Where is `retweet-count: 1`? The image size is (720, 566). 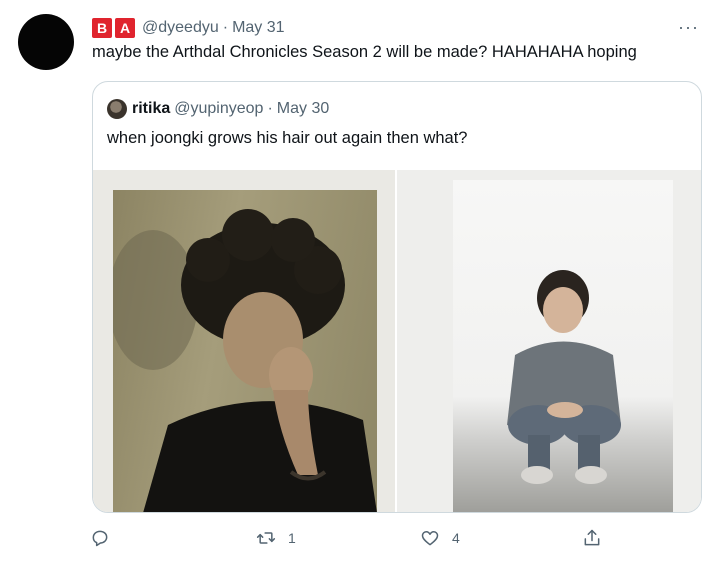
retweet-count: 1 is located at coordinates (292, 538).